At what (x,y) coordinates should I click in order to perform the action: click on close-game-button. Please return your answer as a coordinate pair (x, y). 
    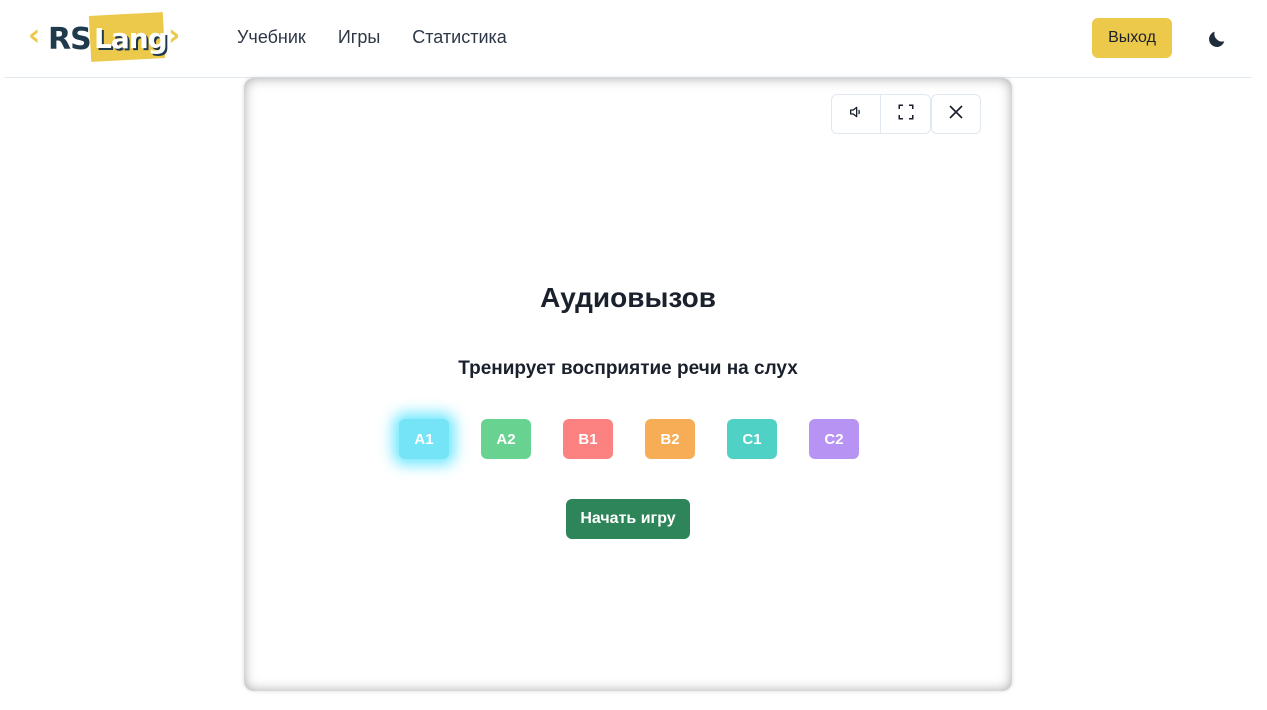
    Looking at the image, I should click on (956, 114).